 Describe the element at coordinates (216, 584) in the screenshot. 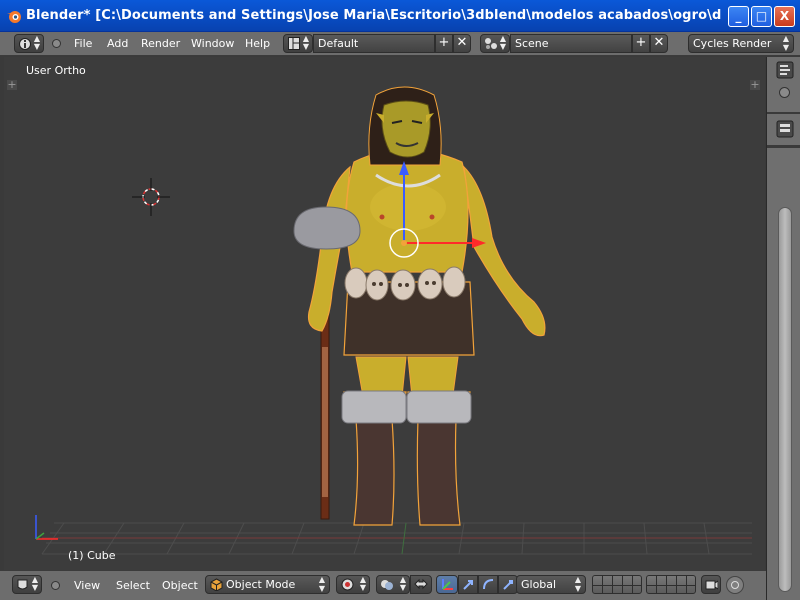

I see `cube-icon` at that location.